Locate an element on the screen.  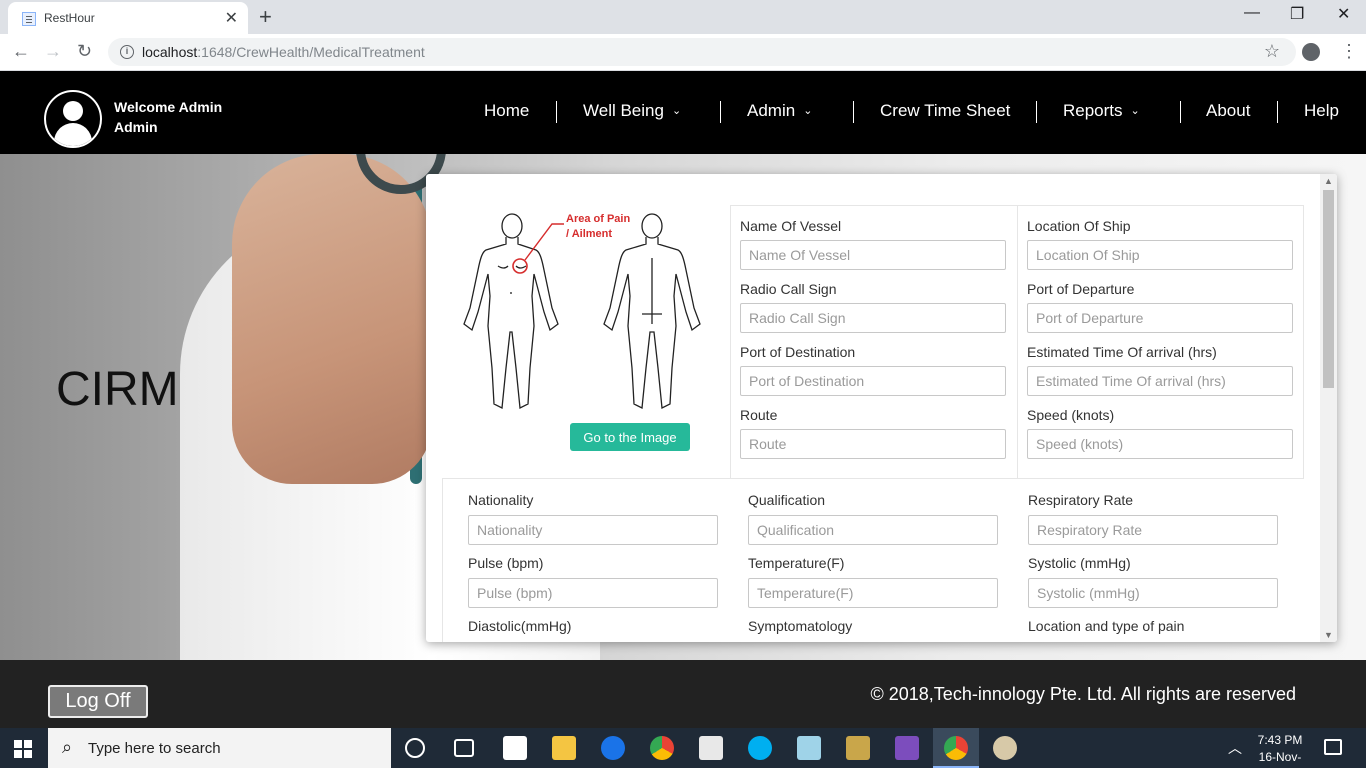
restore-icon: ❐ is located at coordinates (1297, 14).